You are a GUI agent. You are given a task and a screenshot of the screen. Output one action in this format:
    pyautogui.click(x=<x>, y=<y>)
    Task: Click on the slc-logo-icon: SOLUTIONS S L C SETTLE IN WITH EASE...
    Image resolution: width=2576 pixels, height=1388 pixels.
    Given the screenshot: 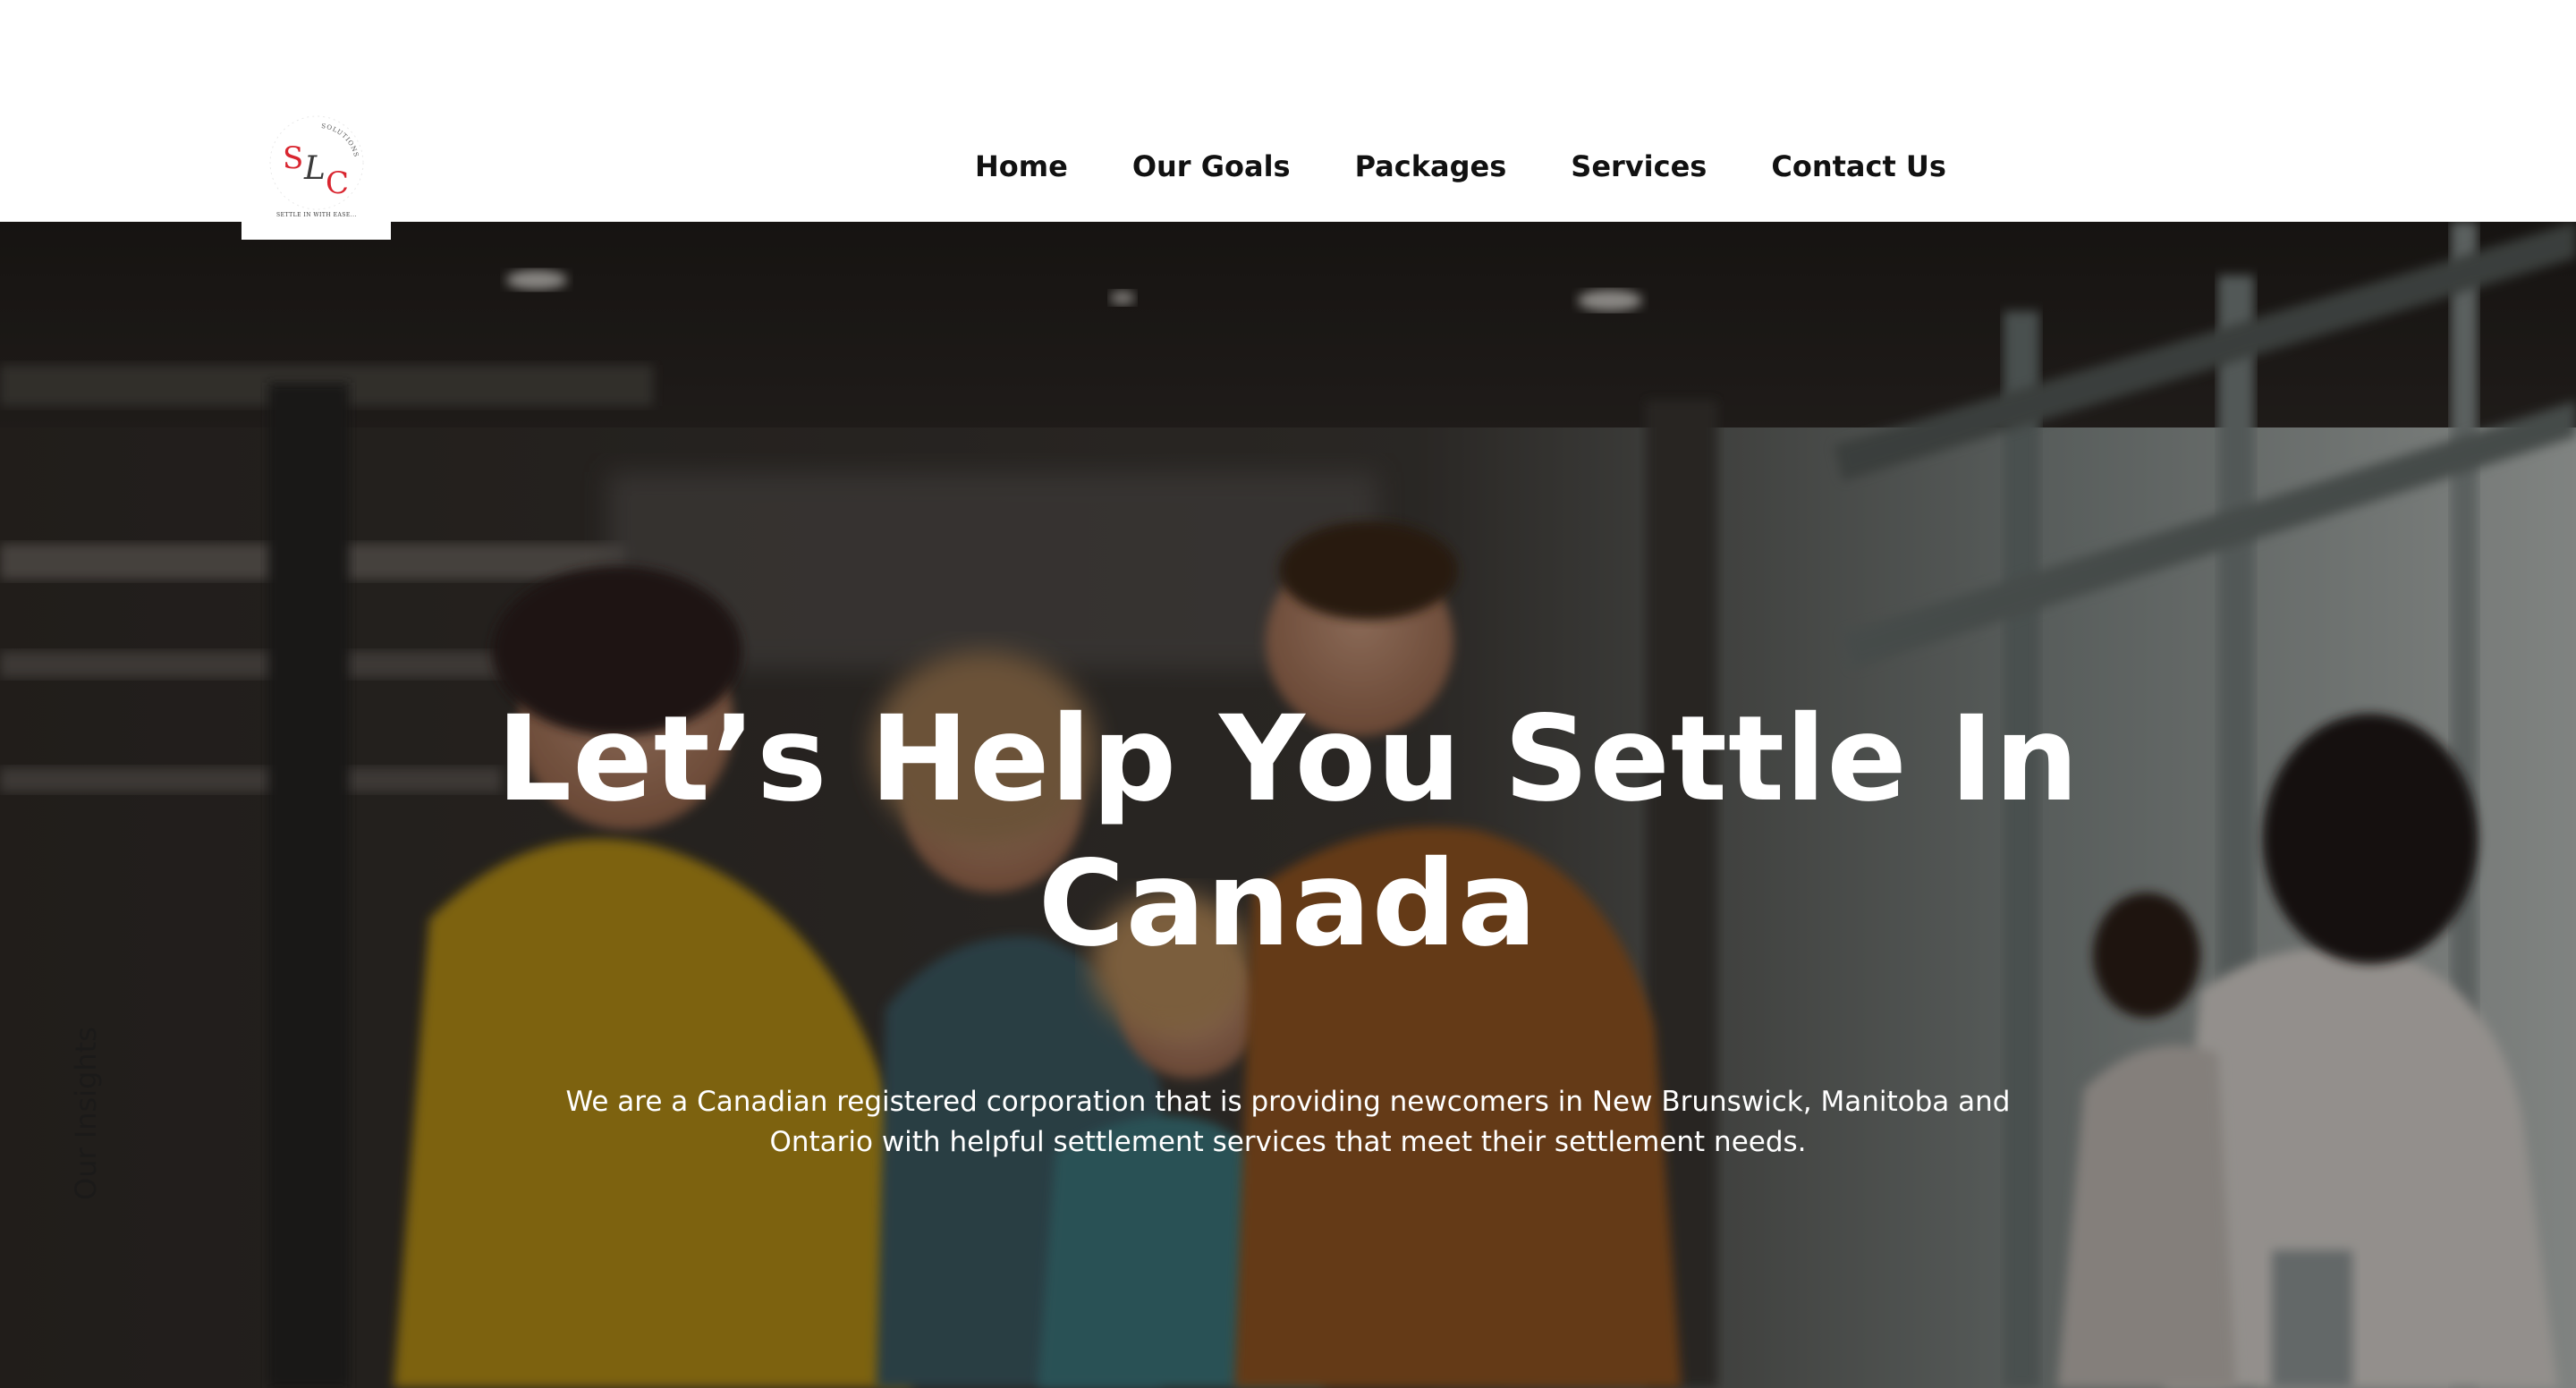 What is the action you would take?
    pyautogui.click(x=316, y=167)
    